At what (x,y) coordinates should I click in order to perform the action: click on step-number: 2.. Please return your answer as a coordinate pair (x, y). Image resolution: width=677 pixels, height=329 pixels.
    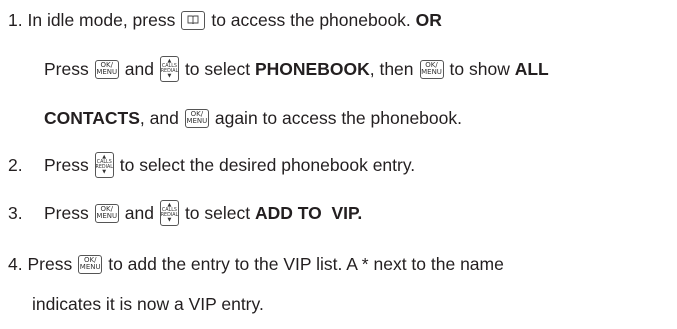
    Looking at the image, I should click on (15, 164).